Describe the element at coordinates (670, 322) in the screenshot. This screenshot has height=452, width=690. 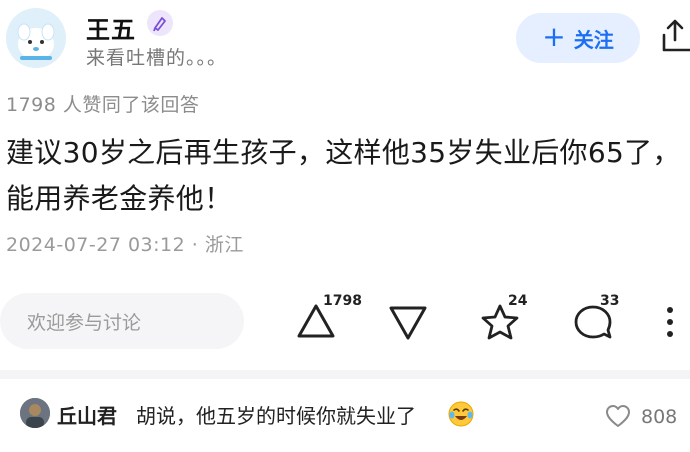
I see `more-icon` at that location.